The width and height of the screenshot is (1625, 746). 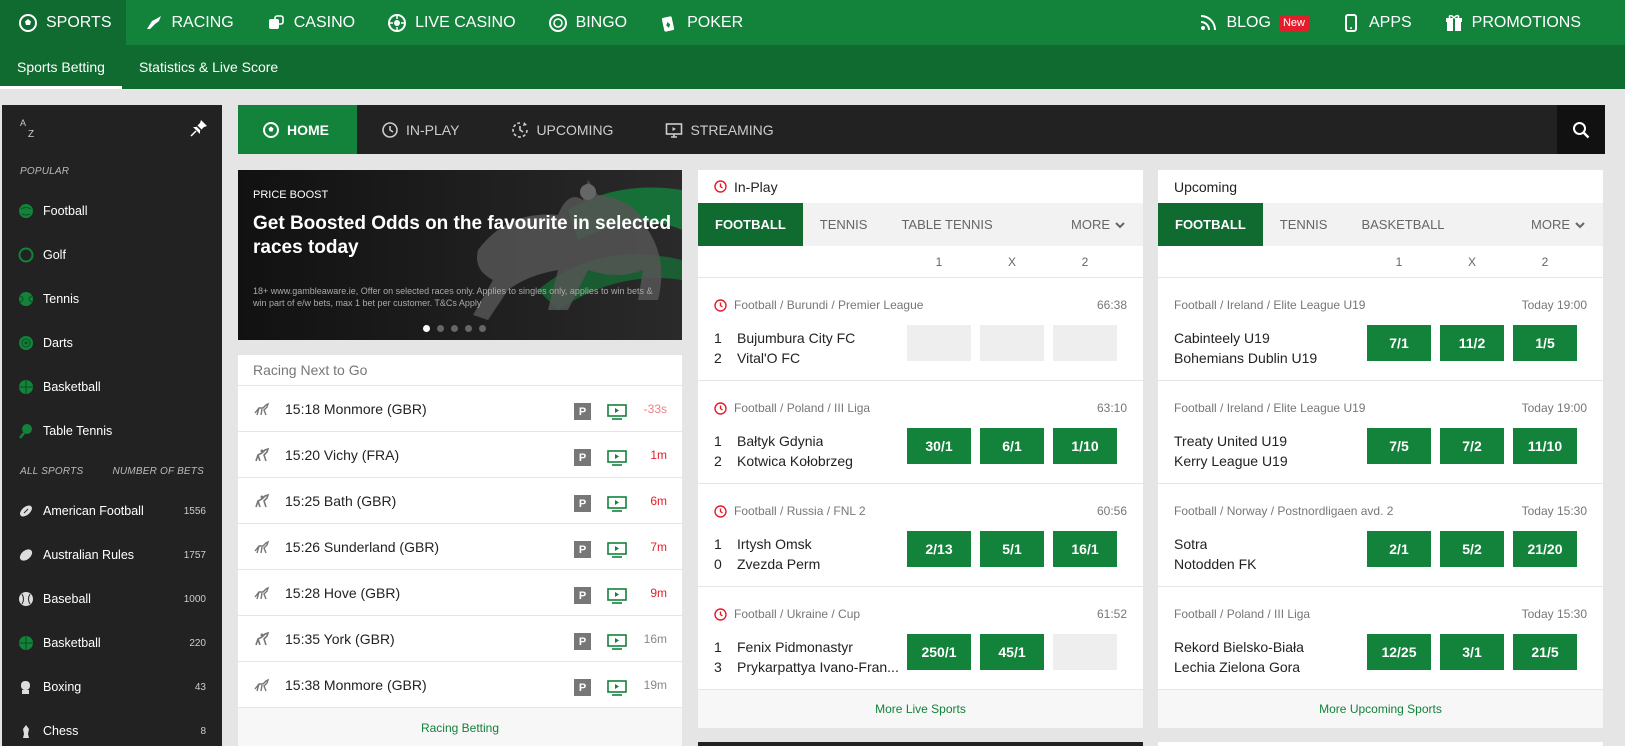 I want to click on subnav-sports-betting: Sports Betting, so click(x=61, y=67).